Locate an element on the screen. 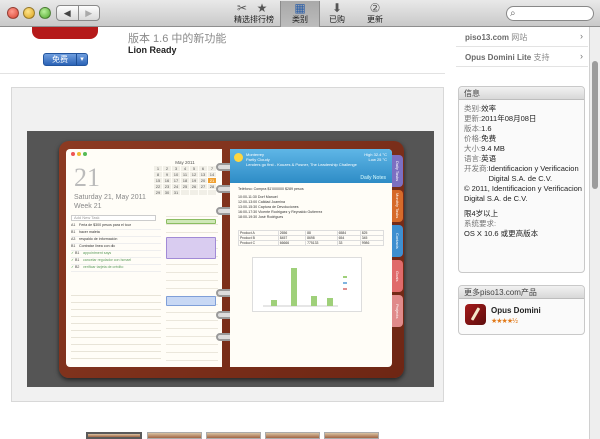 The width and height of the screenshot is (600, 439). task-item: A3 respaldo de información is located at coordinates (116, 240).